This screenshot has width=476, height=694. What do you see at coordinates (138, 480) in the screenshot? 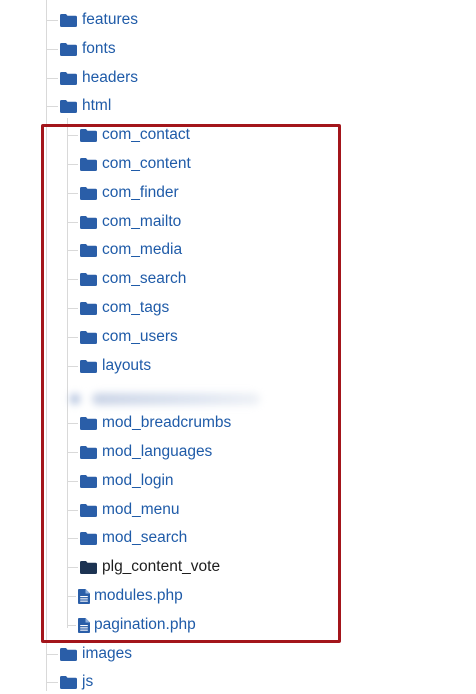
I see `tree-item-label: mod_login` at bounding box center [138, 480].